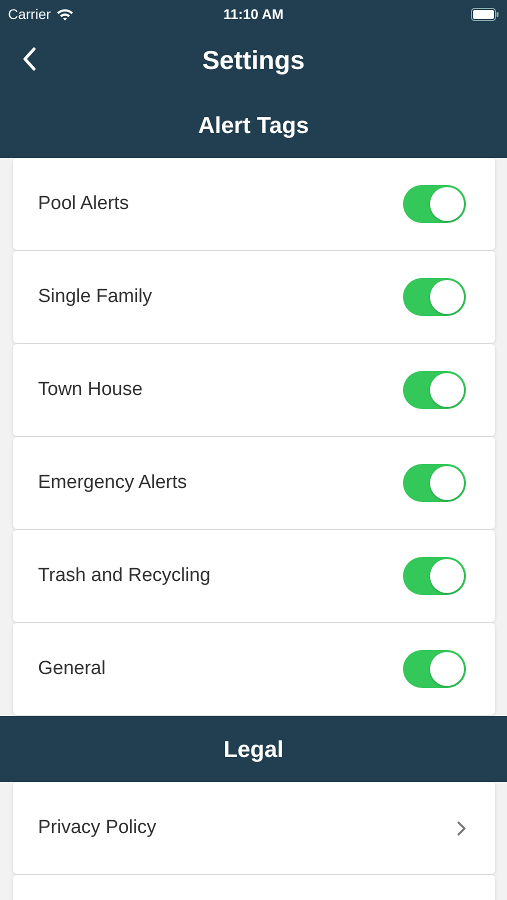 This screenshot has width=507, height=900. What do you see at coordinates (72, 669) in the screenshot?
I see `row-label: General` at bounding box center [72, 669].